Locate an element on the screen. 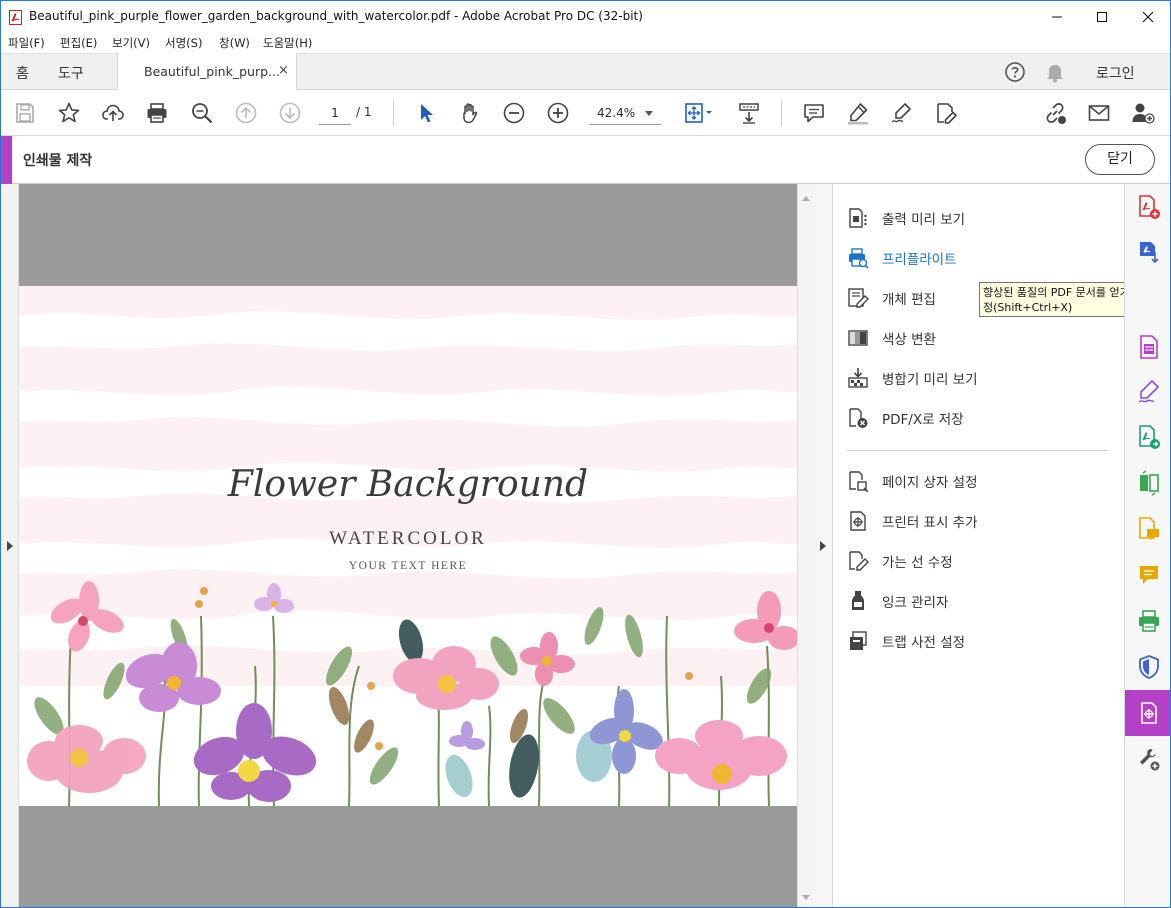 This screenshot has height=908, width=1171. save-button is located at coordinates (25, 113).